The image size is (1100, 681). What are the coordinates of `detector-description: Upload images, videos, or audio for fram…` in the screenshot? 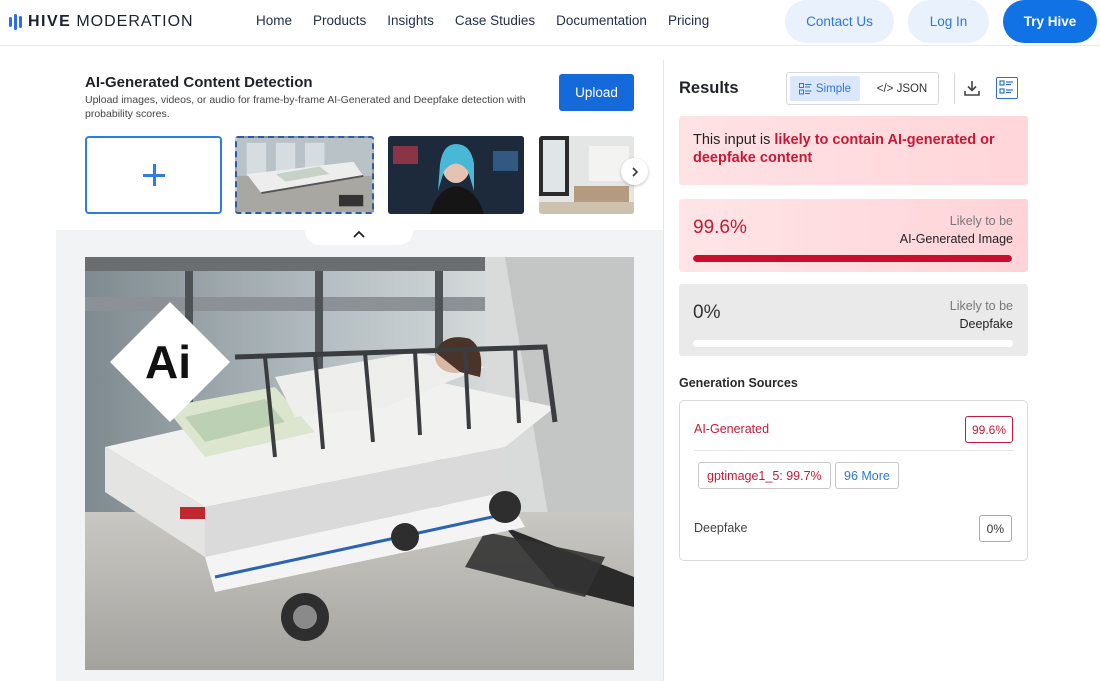 It's located at (305, 107).